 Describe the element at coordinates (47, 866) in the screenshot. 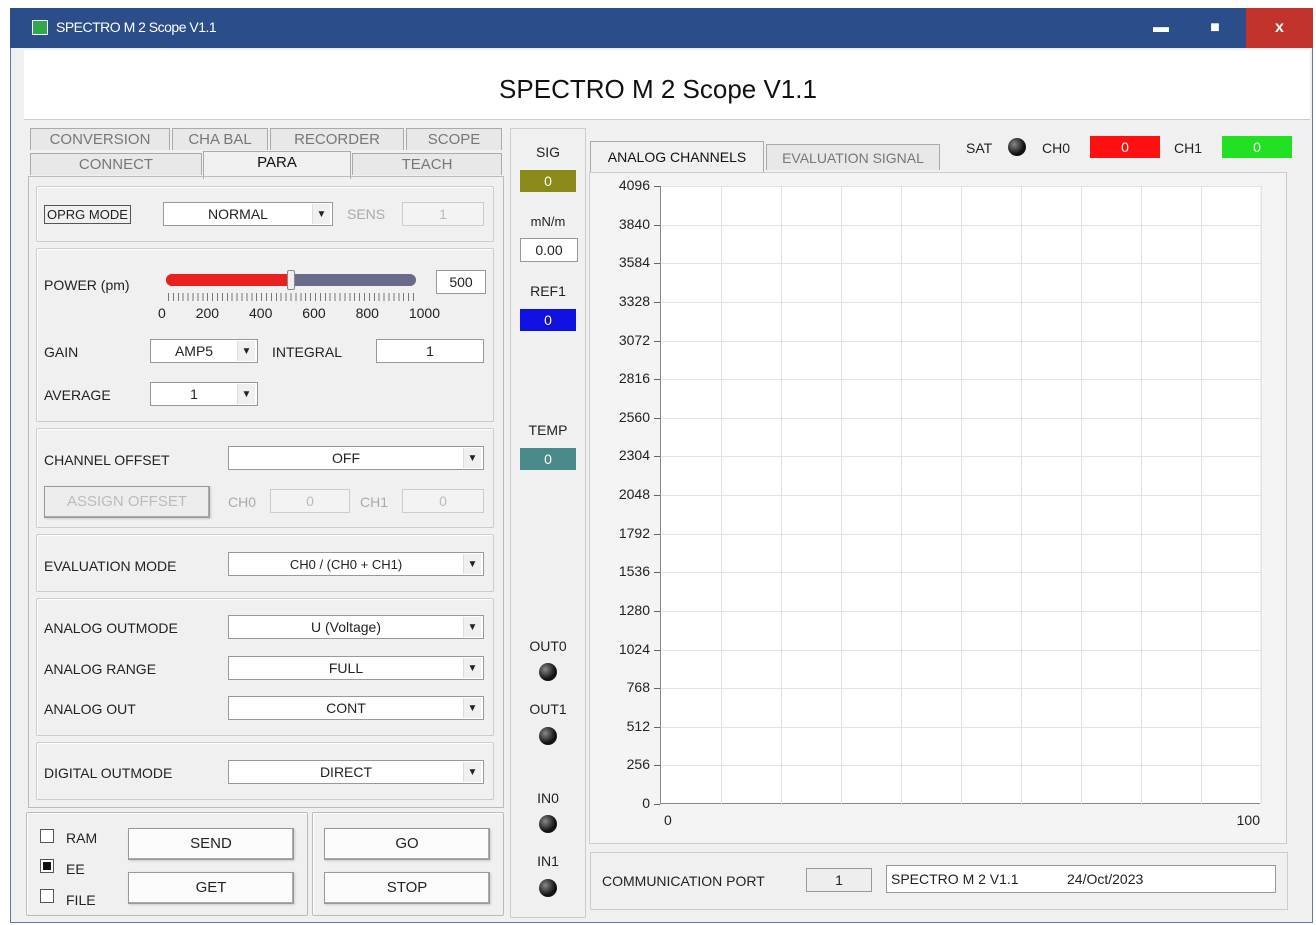

I see `ee-checkbox` at that location.